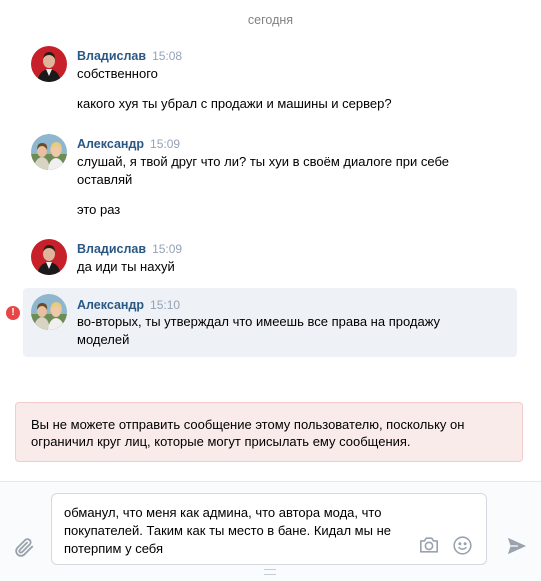 The image size is (541, 581). I want to click on message-header: Владислав 15:08, so click(129, 55).